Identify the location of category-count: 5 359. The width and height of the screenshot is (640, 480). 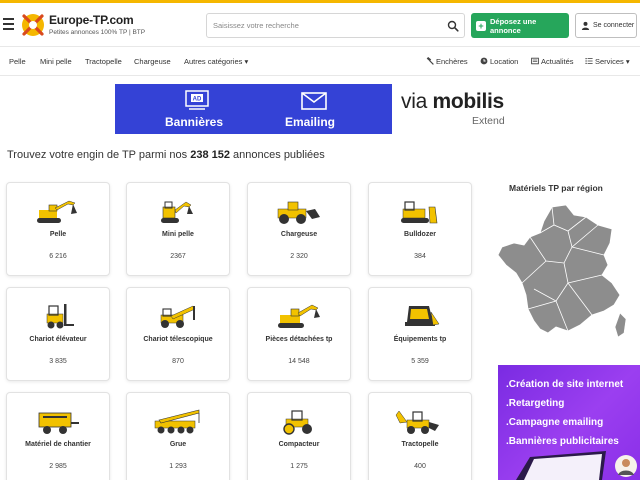
(420, 361).